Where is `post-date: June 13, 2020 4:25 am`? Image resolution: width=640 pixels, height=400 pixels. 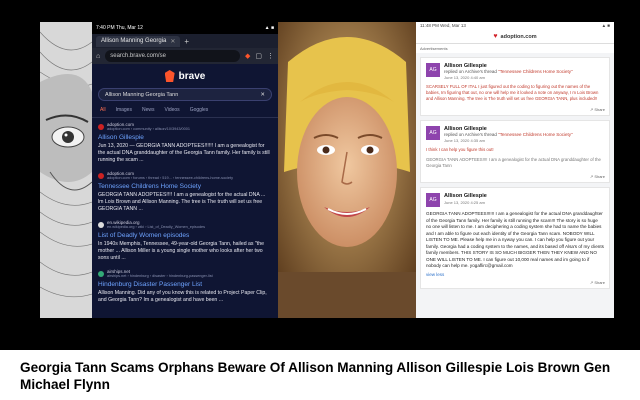
post-date: June 13, 2020 4:25 am is located at coordinates (464, 202).